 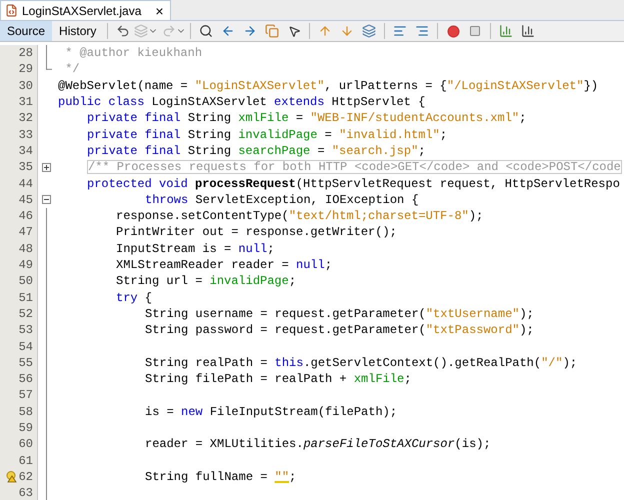 I want to click on code-text: String fullName =, so click(x=206, y=476).